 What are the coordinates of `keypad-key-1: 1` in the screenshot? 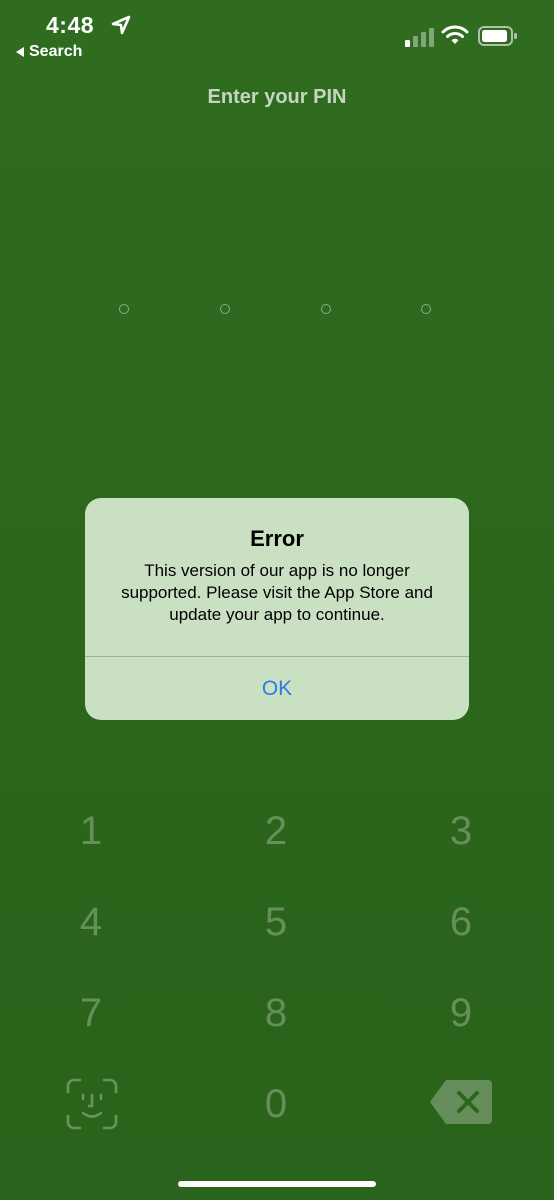 It's located at (91, 831).